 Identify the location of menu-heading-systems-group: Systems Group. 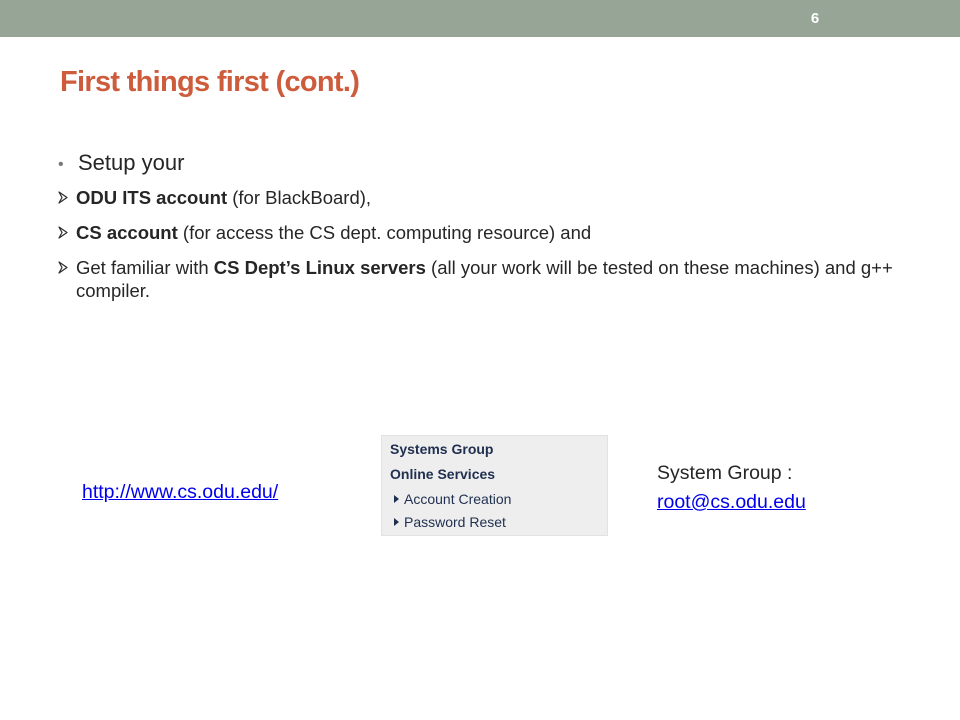
(442, 449).